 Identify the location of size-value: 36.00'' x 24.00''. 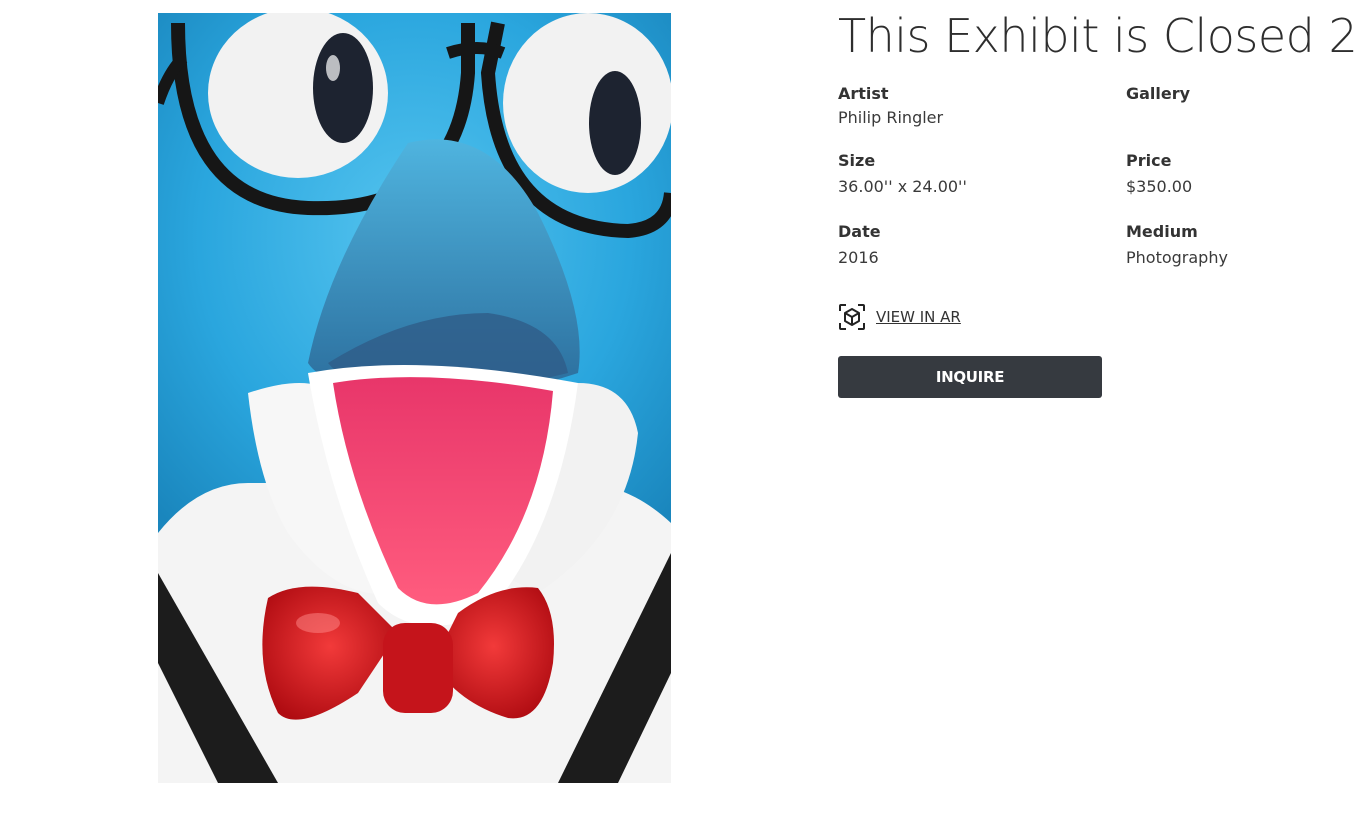
(902, 186).